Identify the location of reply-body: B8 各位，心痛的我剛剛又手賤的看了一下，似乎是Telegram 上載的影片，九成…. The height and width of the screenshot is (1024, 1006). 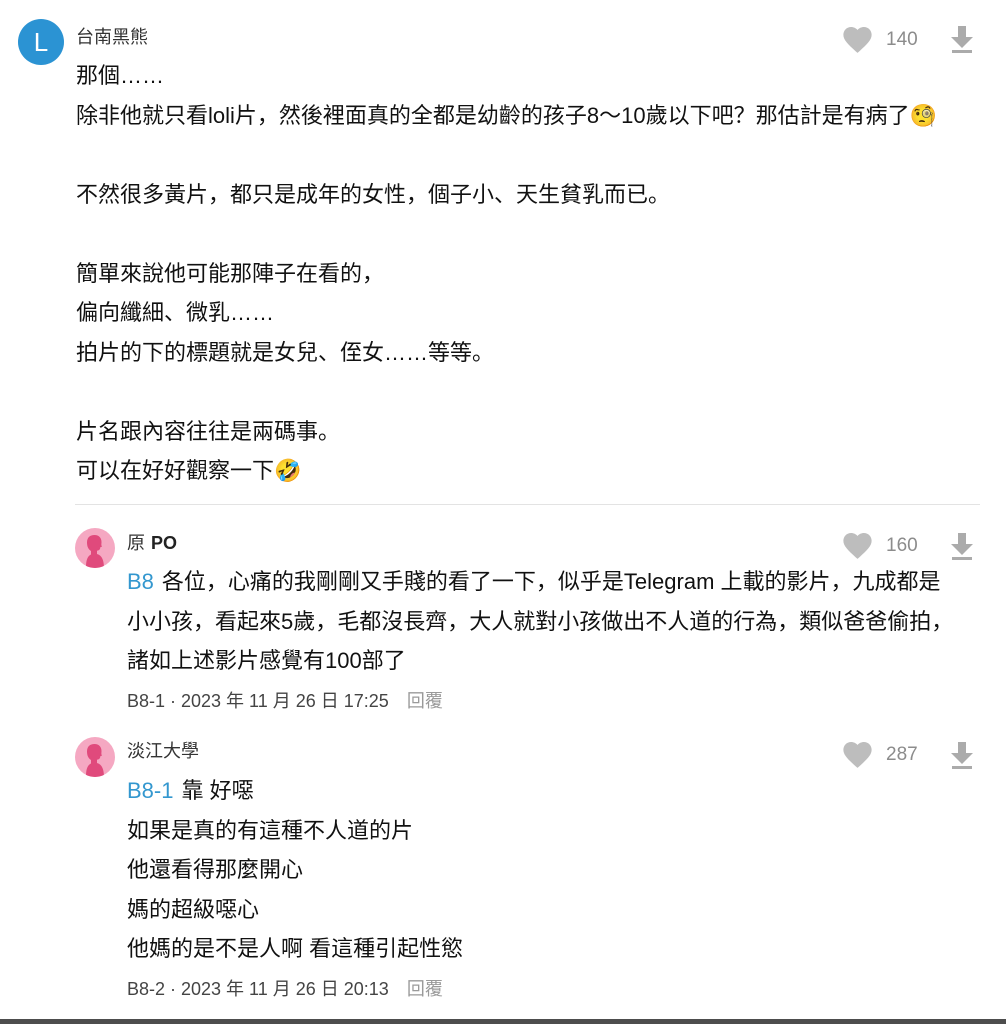
(562, 621).